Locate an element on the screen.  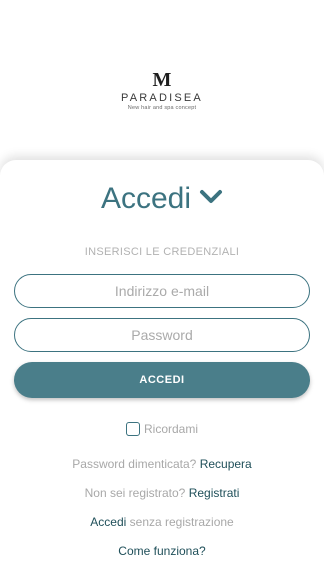
logo-mark: M is located at coordinates (162, 80).